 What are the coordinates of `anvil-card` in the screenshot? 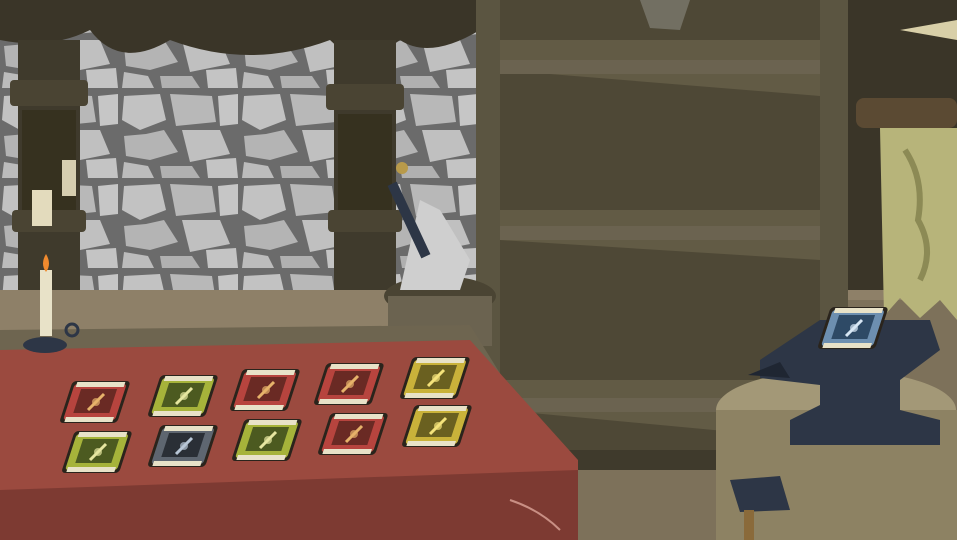 It's located at (854, 331).